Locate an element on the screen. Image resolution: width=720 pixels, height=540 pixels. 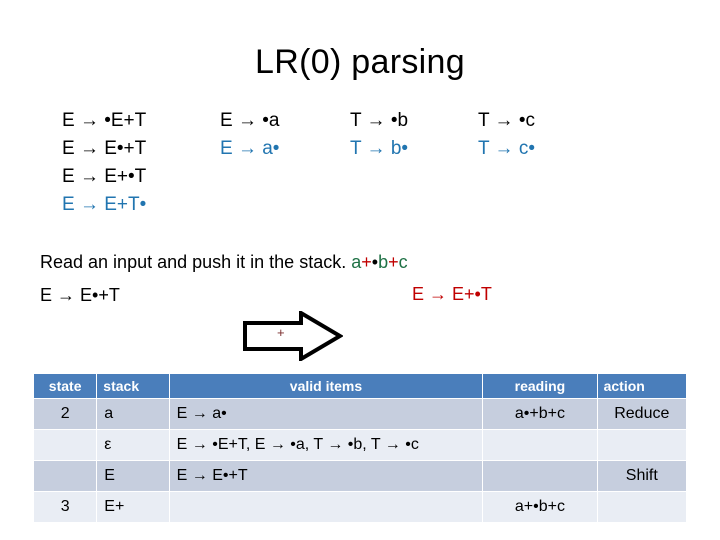
cell-reading: a•+b+c is located at coordinates (540, 414).